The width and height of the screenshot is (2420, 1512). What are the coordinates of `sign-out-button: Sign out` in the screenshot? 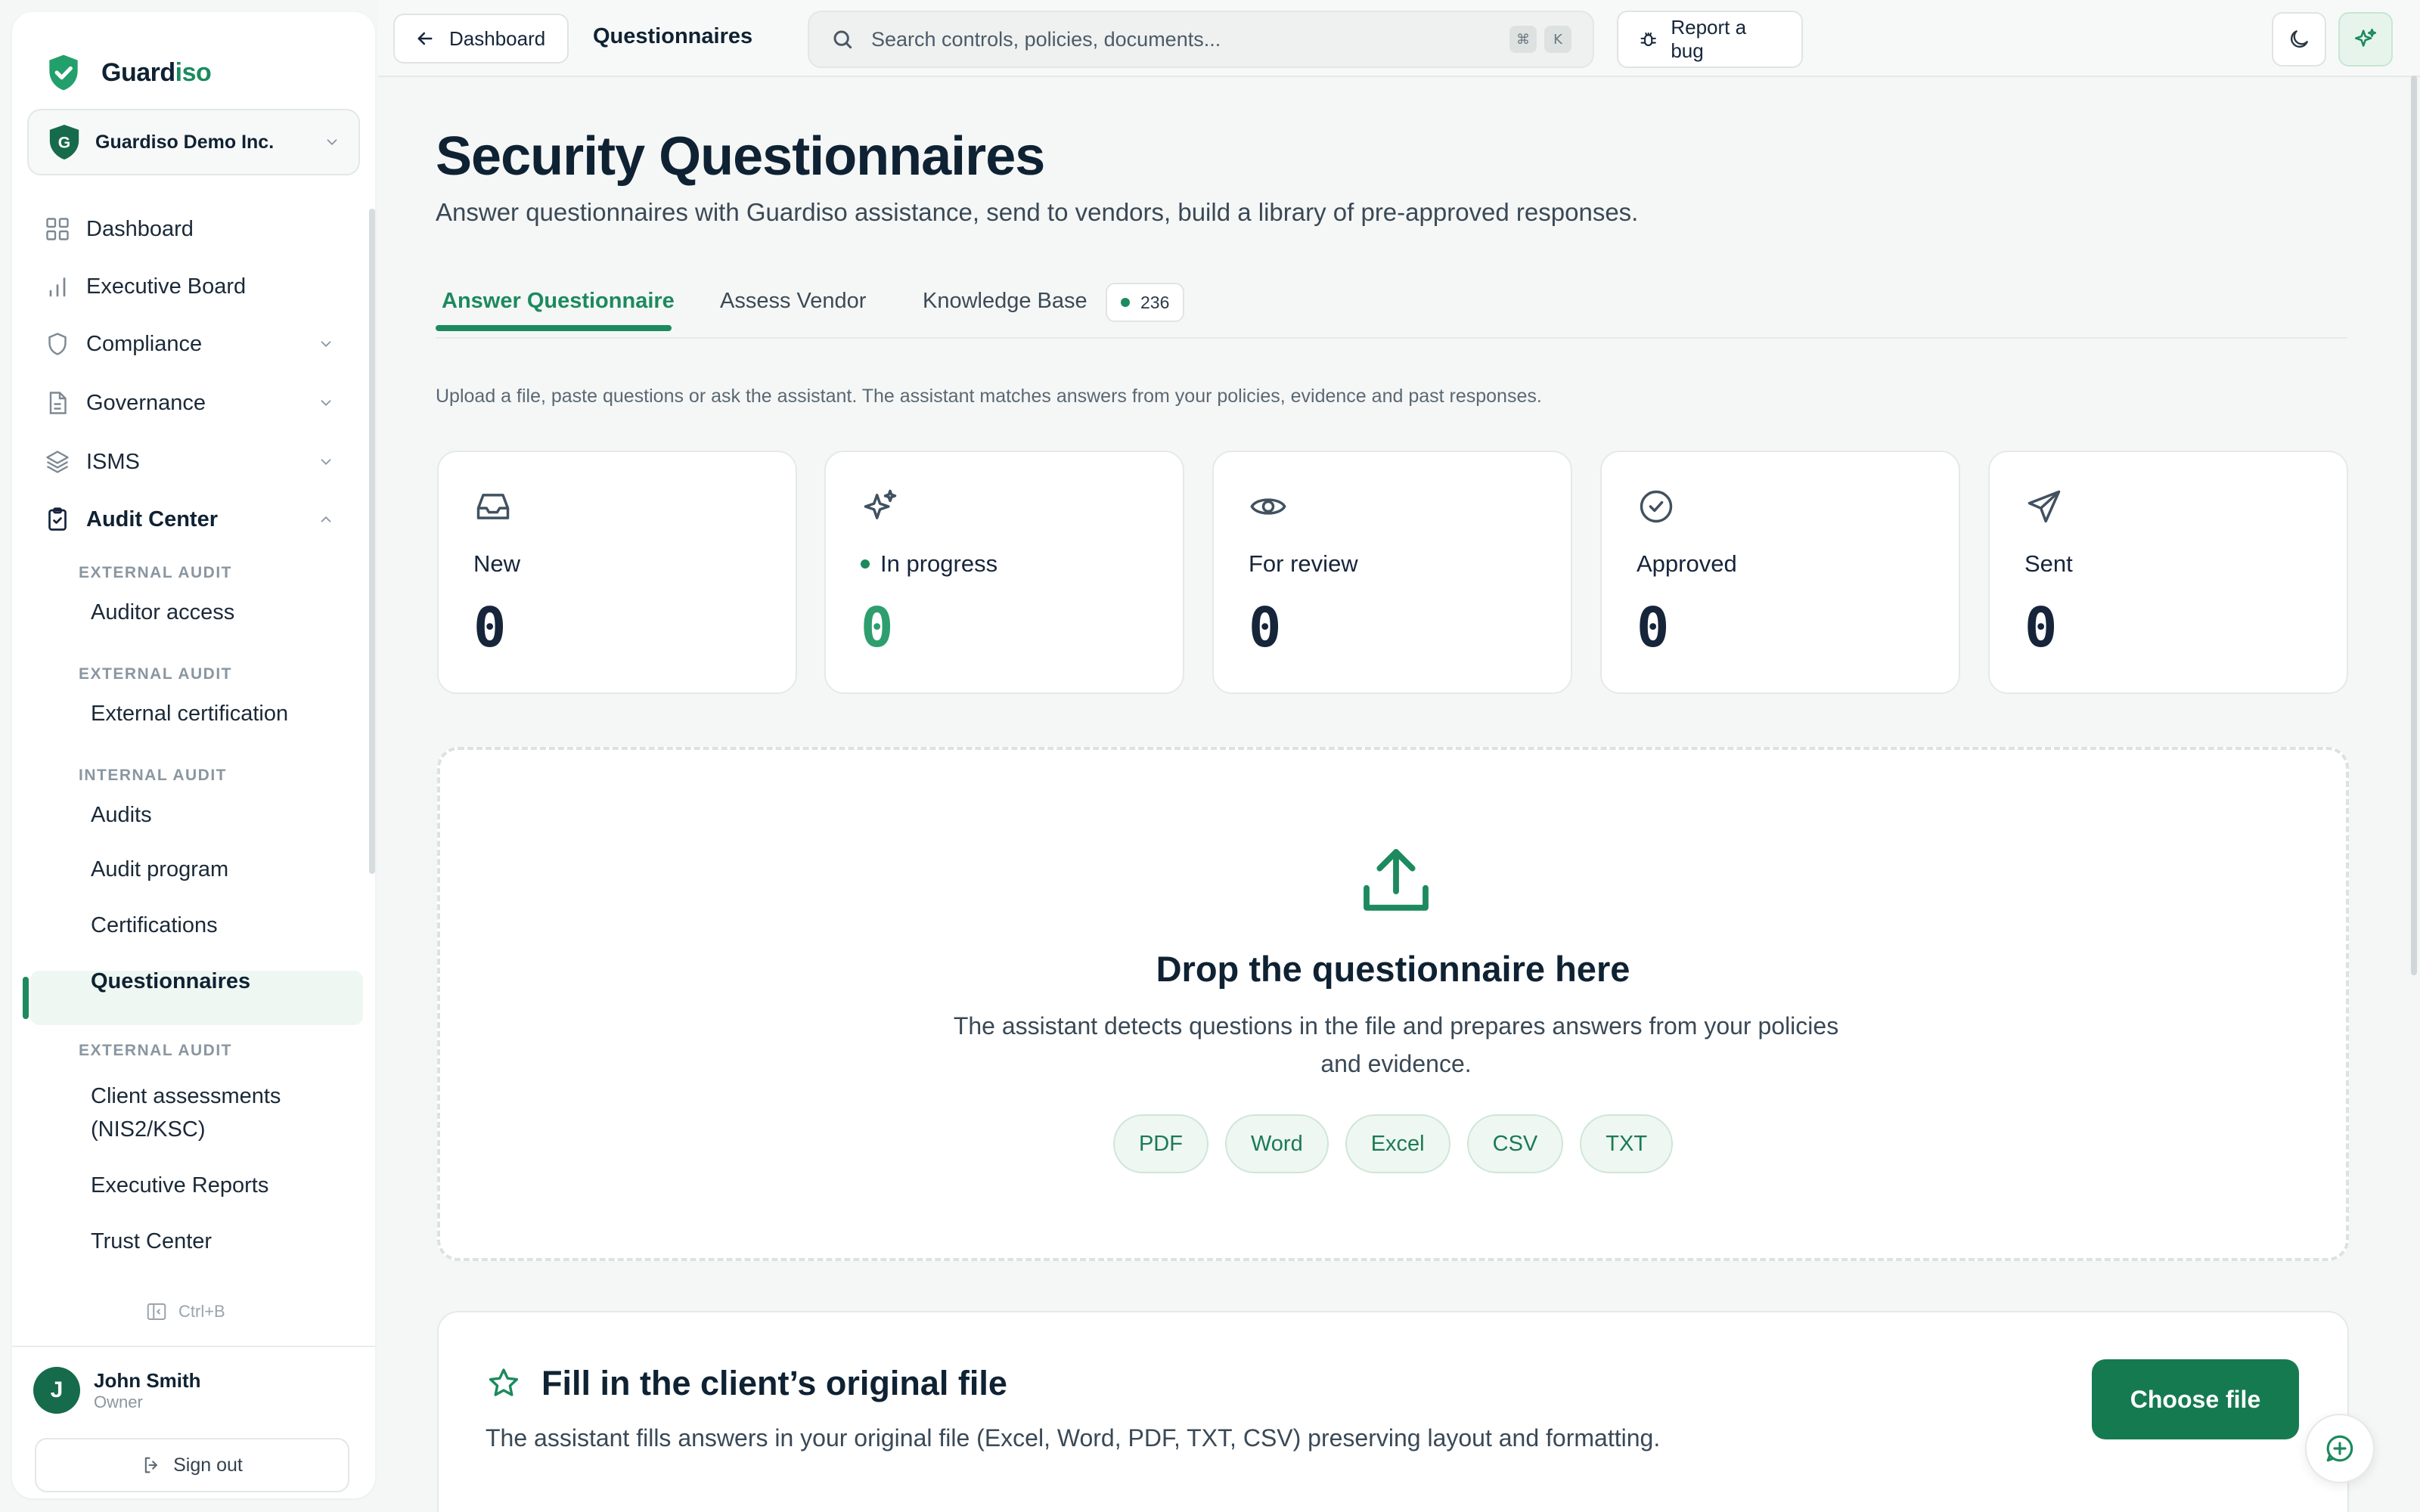 It's located at (192, 1465).